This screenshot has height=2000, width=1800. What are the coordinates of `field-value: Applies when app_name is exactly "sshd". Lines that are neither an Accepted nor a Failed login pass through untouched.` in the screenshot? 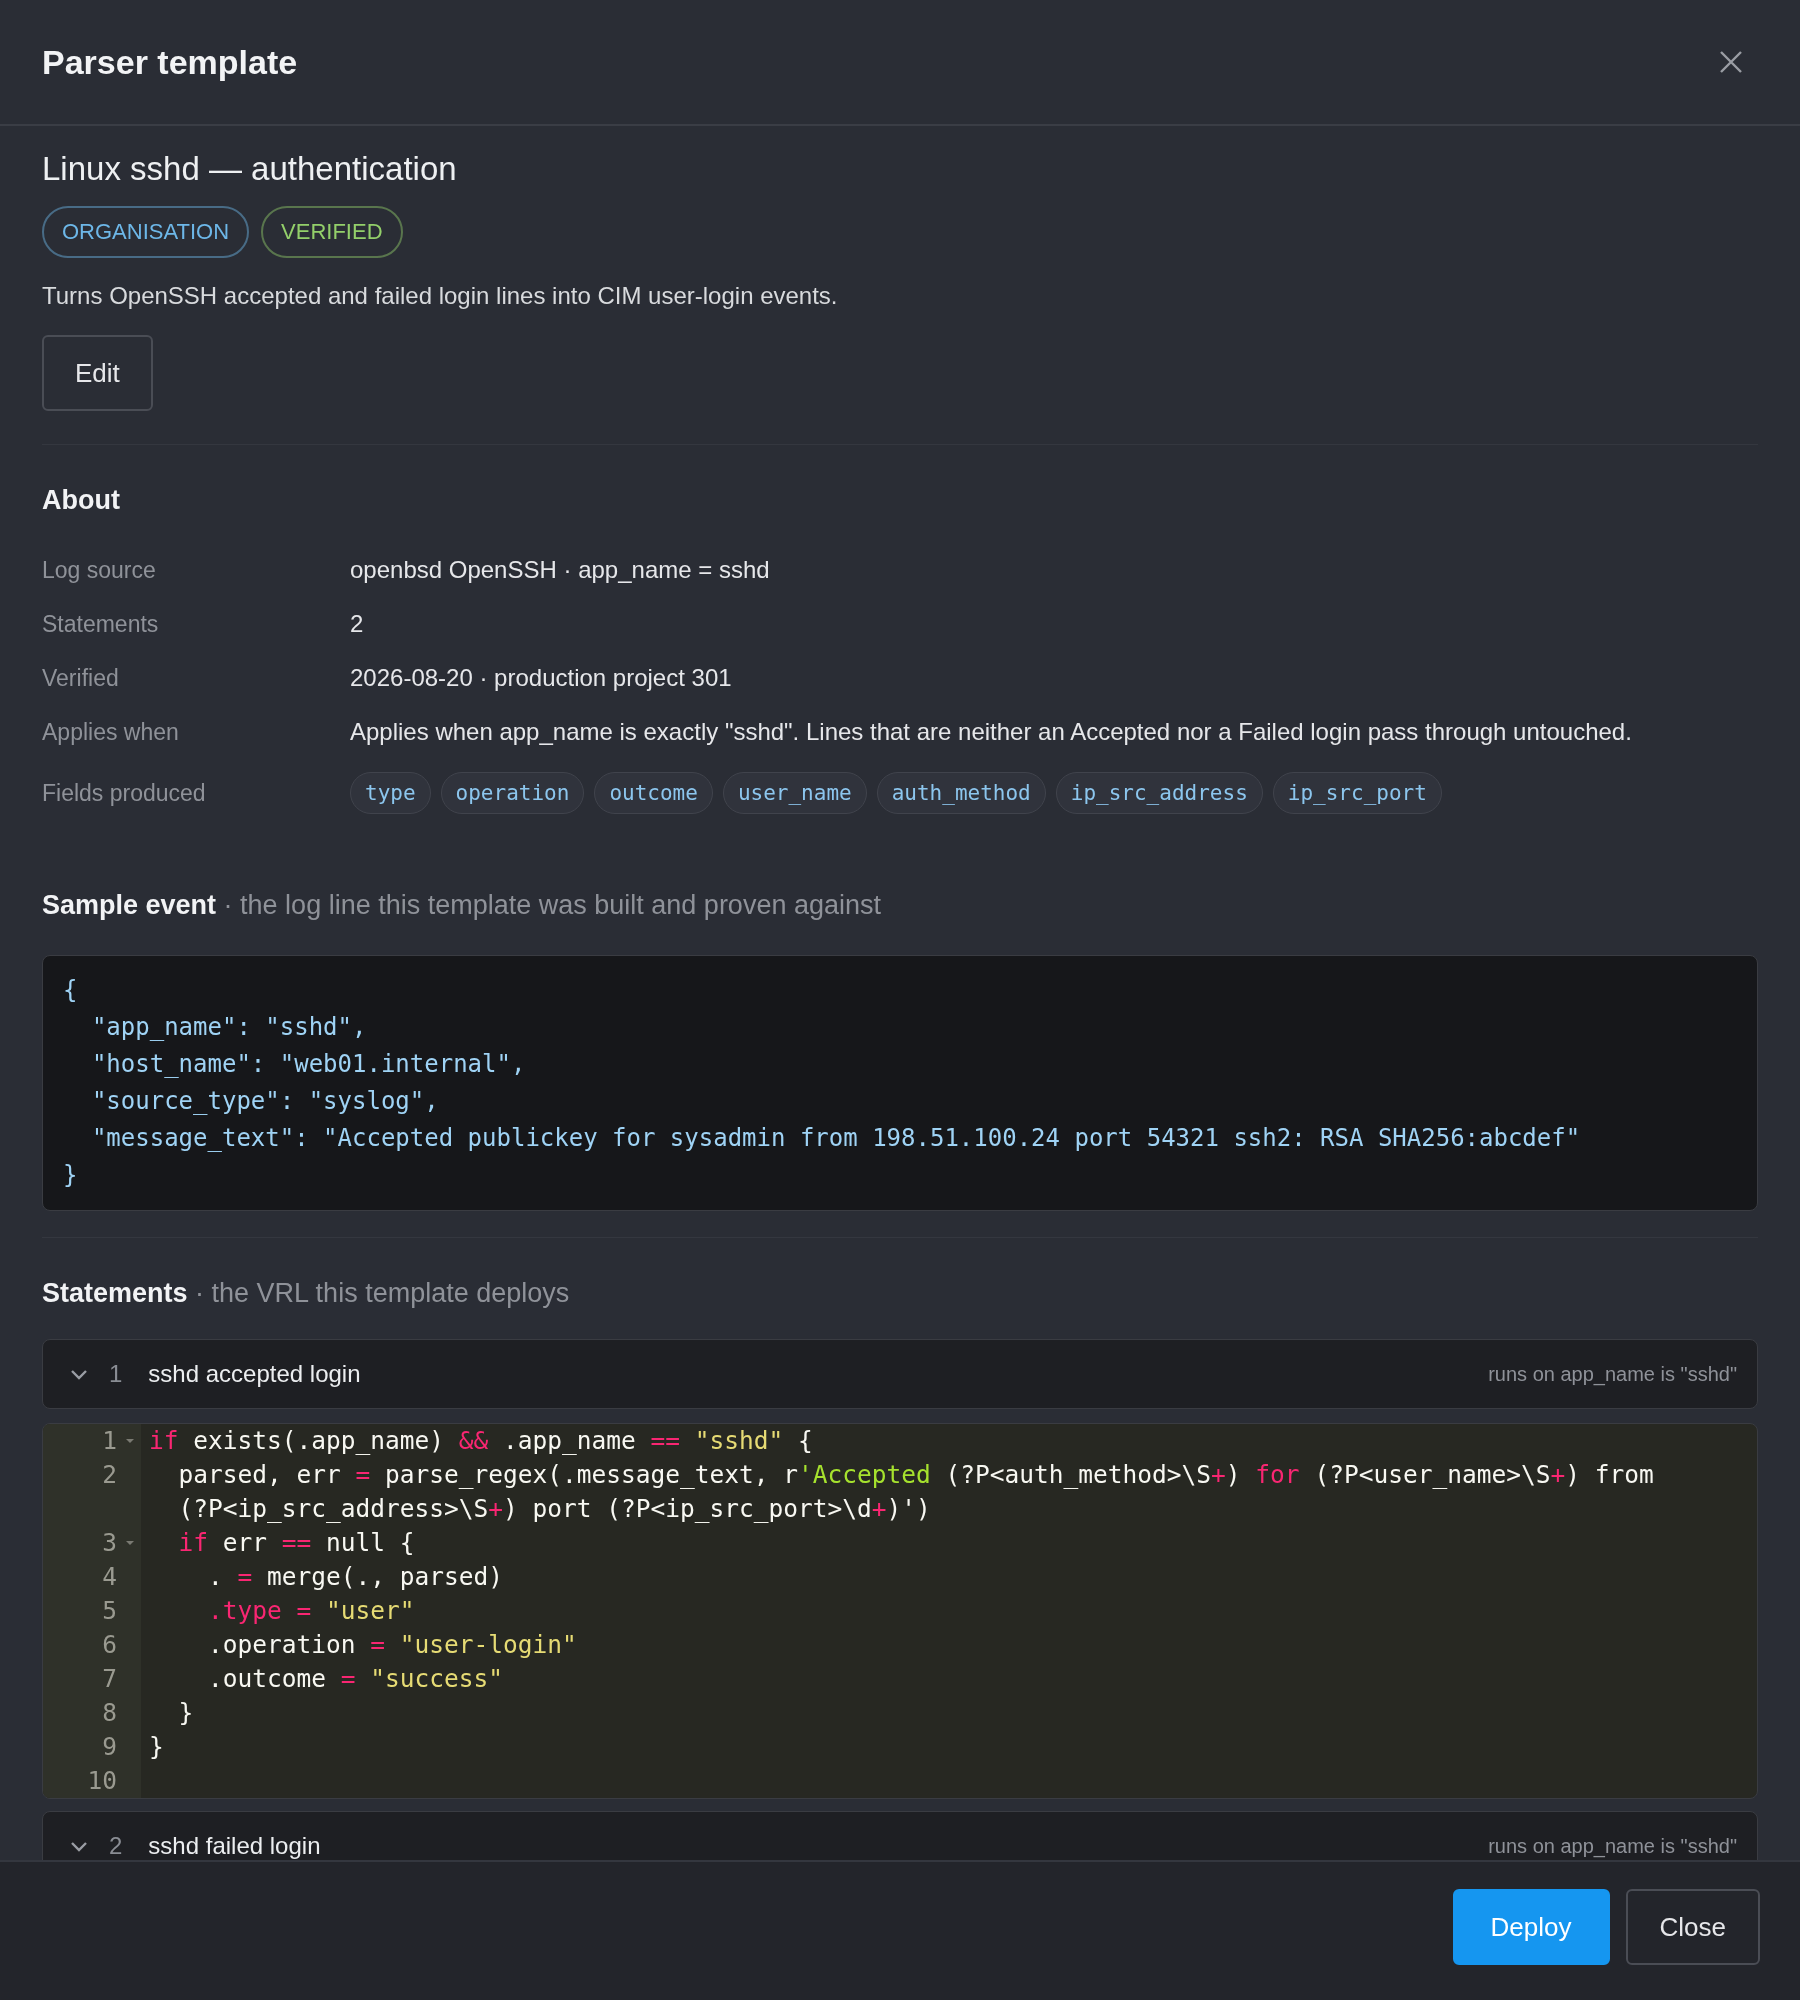 It's located at (991, 732).